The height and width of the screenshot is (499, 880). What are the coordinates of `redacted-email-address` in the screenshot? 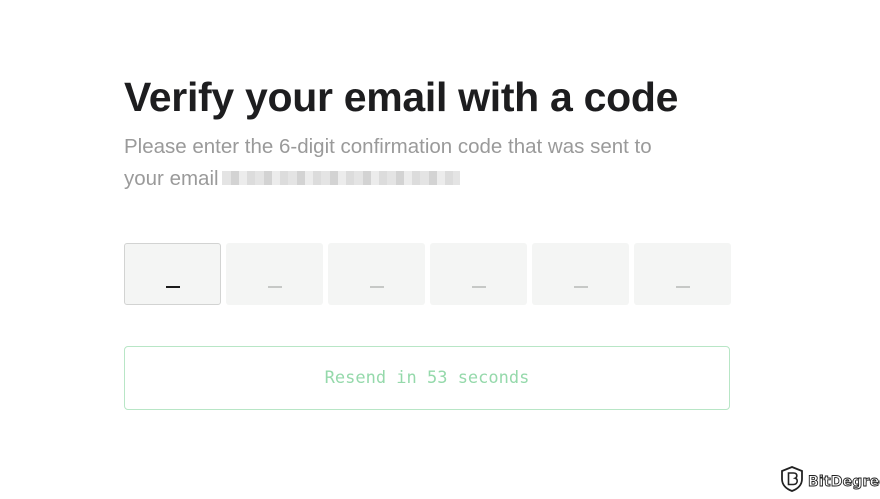 It's located at (340, 178).